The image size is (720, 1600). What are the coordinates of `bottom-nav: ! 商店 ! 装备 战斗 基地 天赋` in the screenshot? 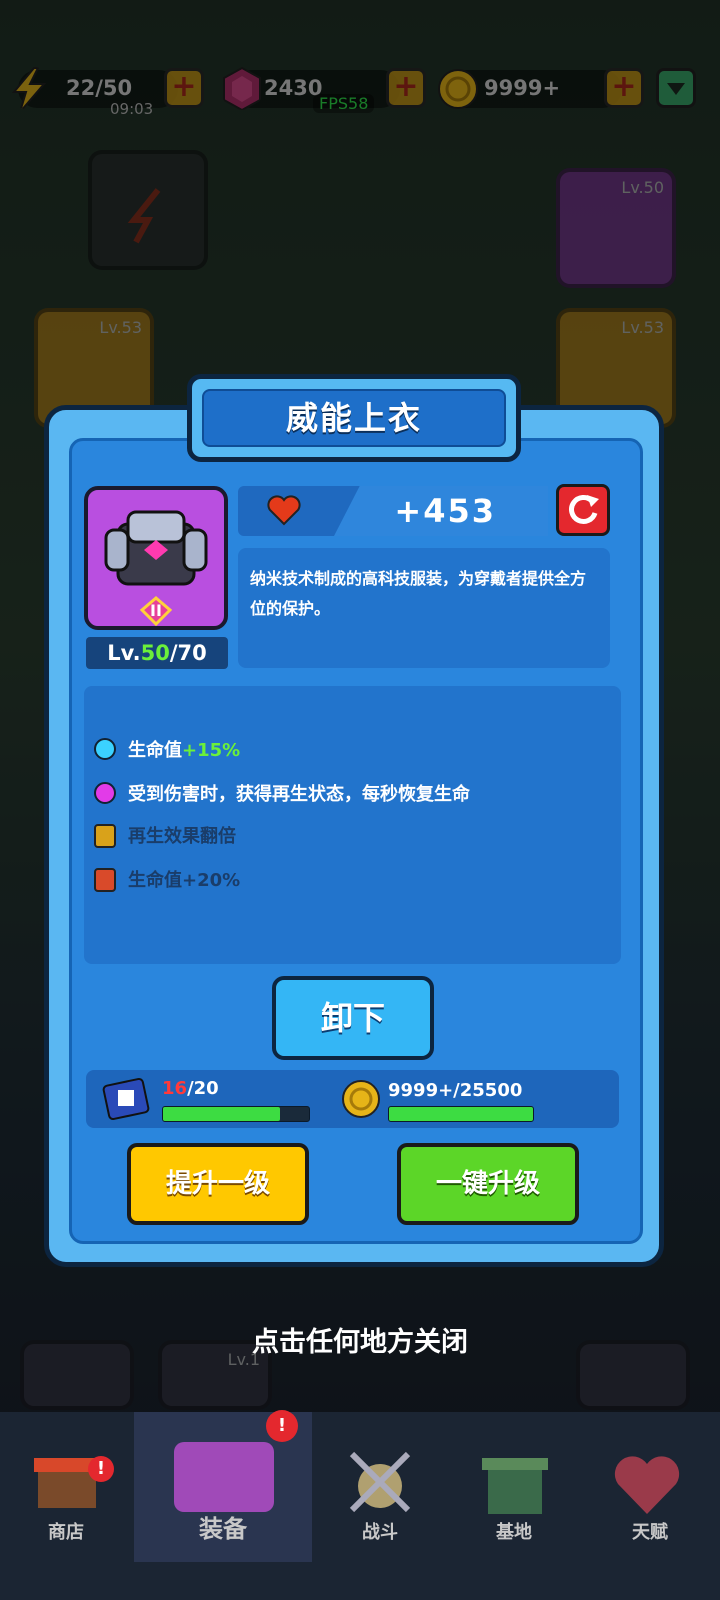 It's located at (360, 1505).